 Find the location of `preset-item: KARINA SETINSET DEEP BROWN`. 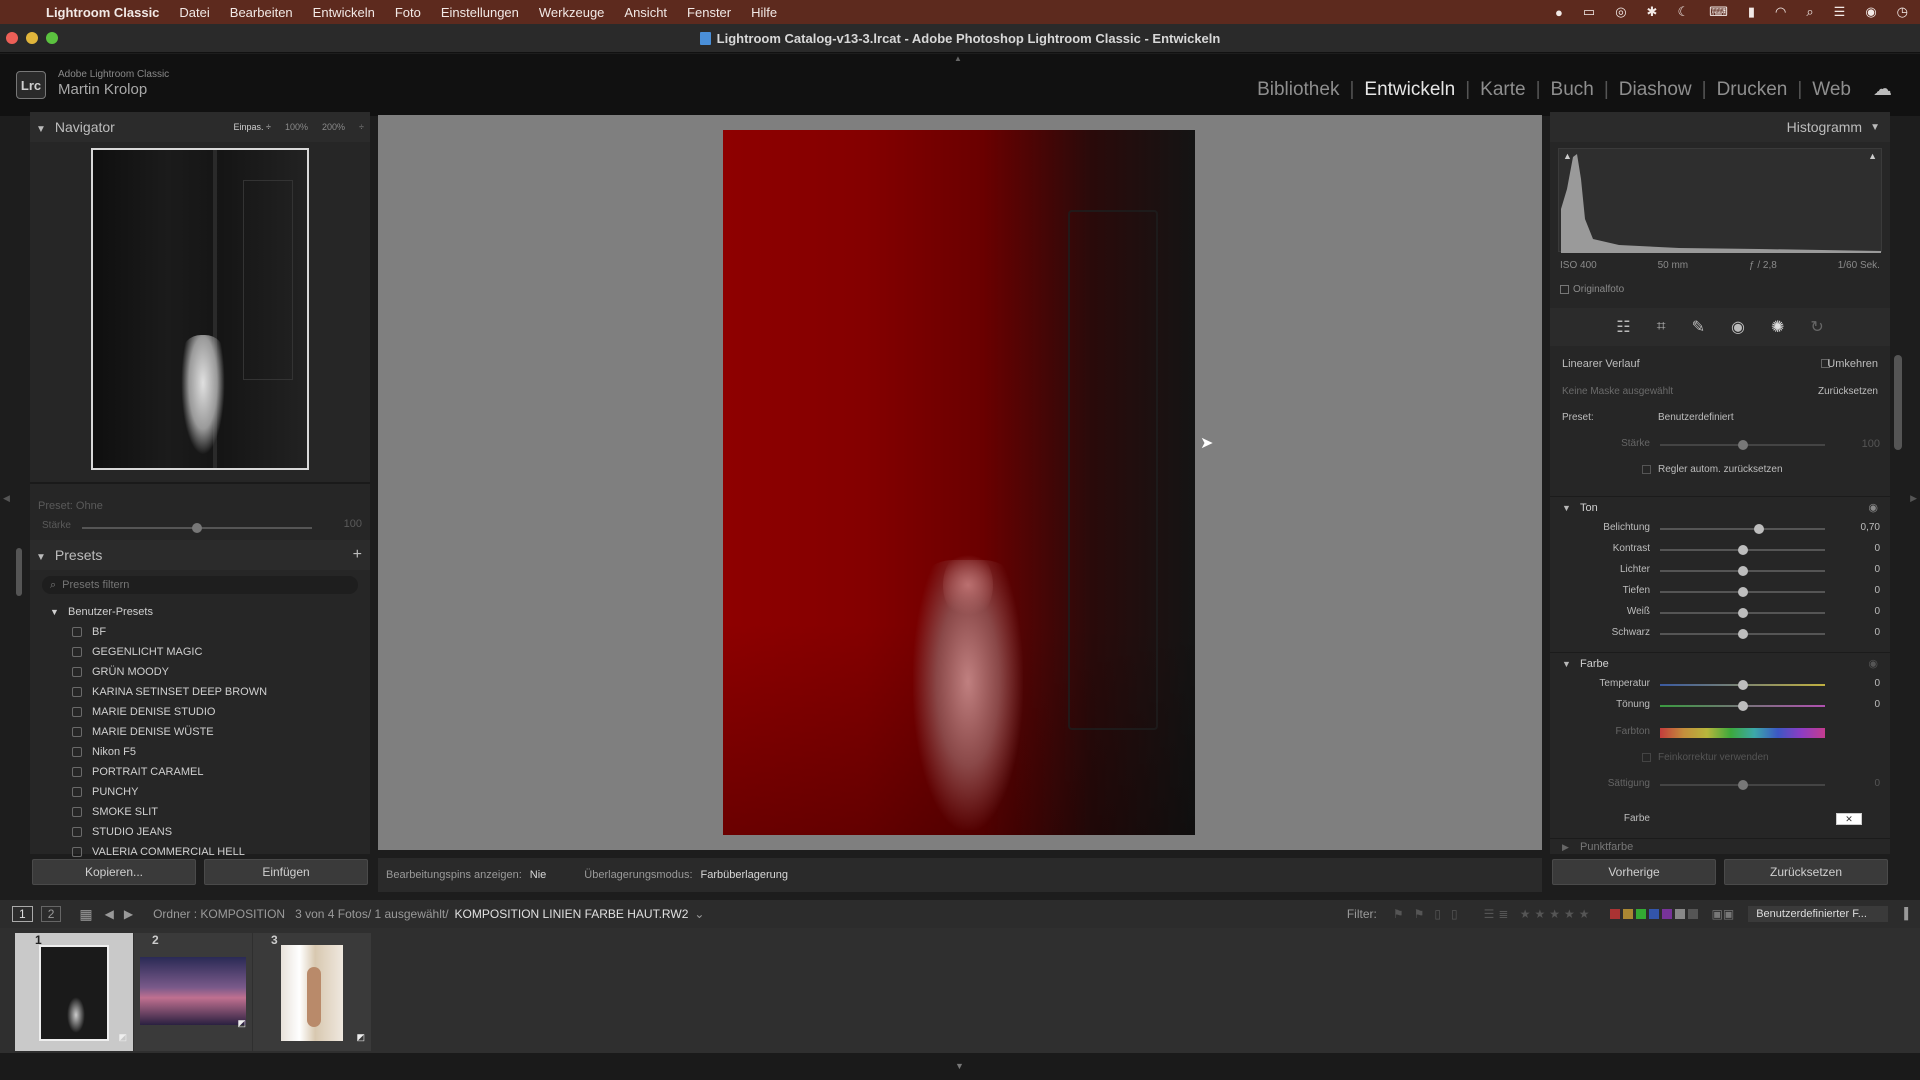

preset-item: KARINA SETINSET DEEP BROWN is located at coordinates (200, 692).